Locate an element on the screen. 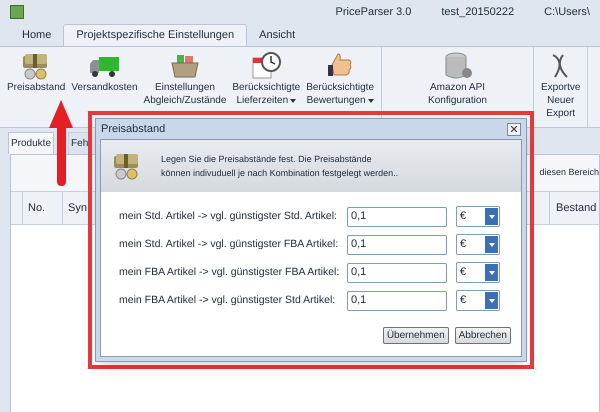  project-path: C:\Users\ is located at coordinates (567, 12).